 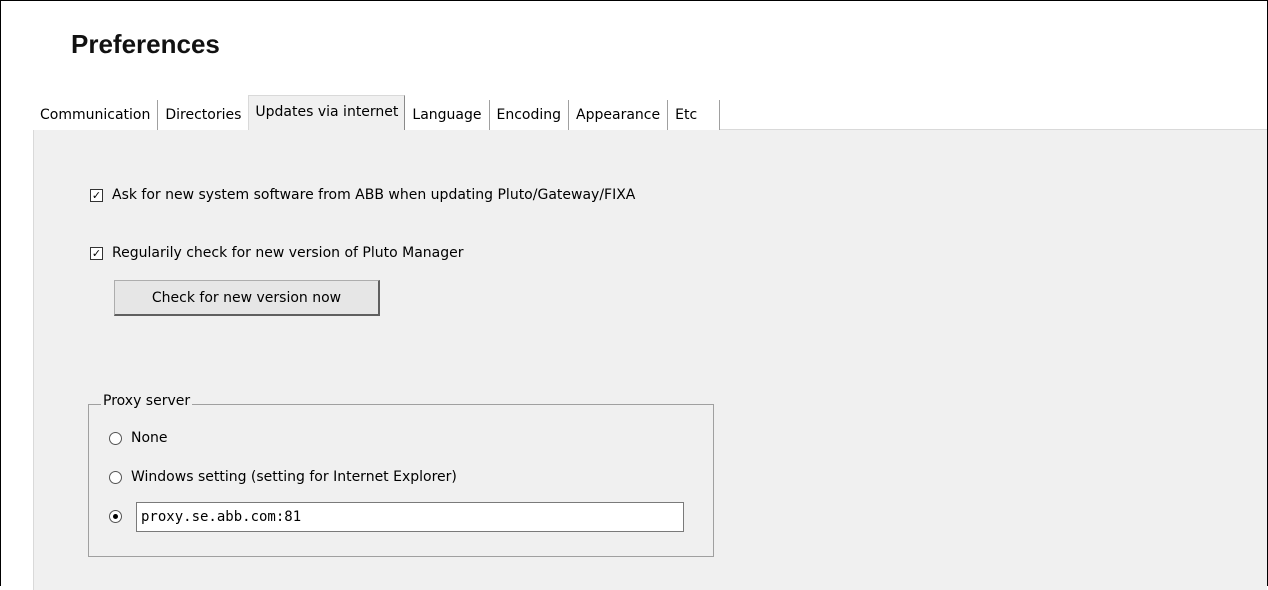 I want to click on proxy-option-none: None, so click(x=138, y=438).